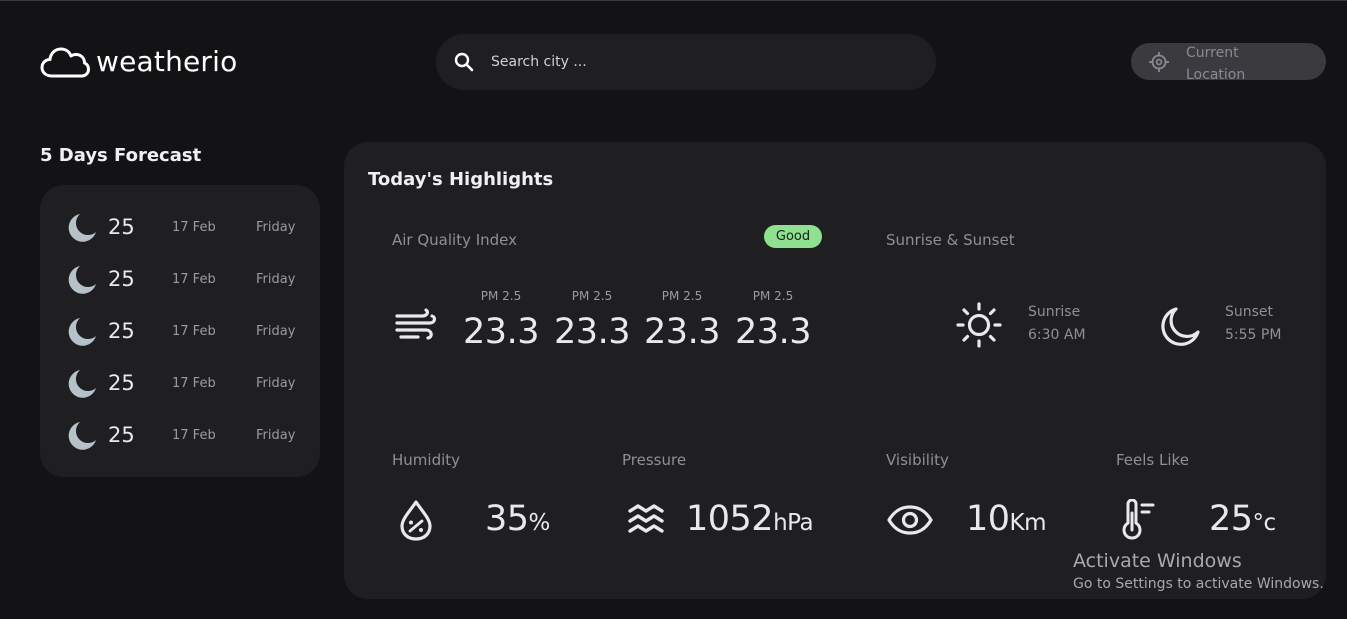 Image resolution: width=1347 pixels, height=619 pixels. What do you see at coordinates (654, 460) in the screenshot?
I see `pressure-label: Pressure` at bounding box center [654, 460].